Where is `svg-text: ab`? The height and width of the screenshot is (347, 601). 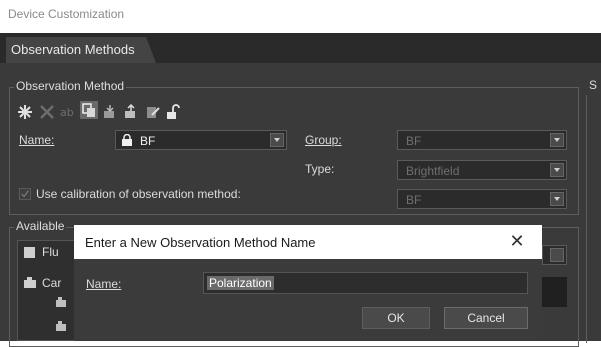 svg-text: ab is located at coordinates (67, 112).